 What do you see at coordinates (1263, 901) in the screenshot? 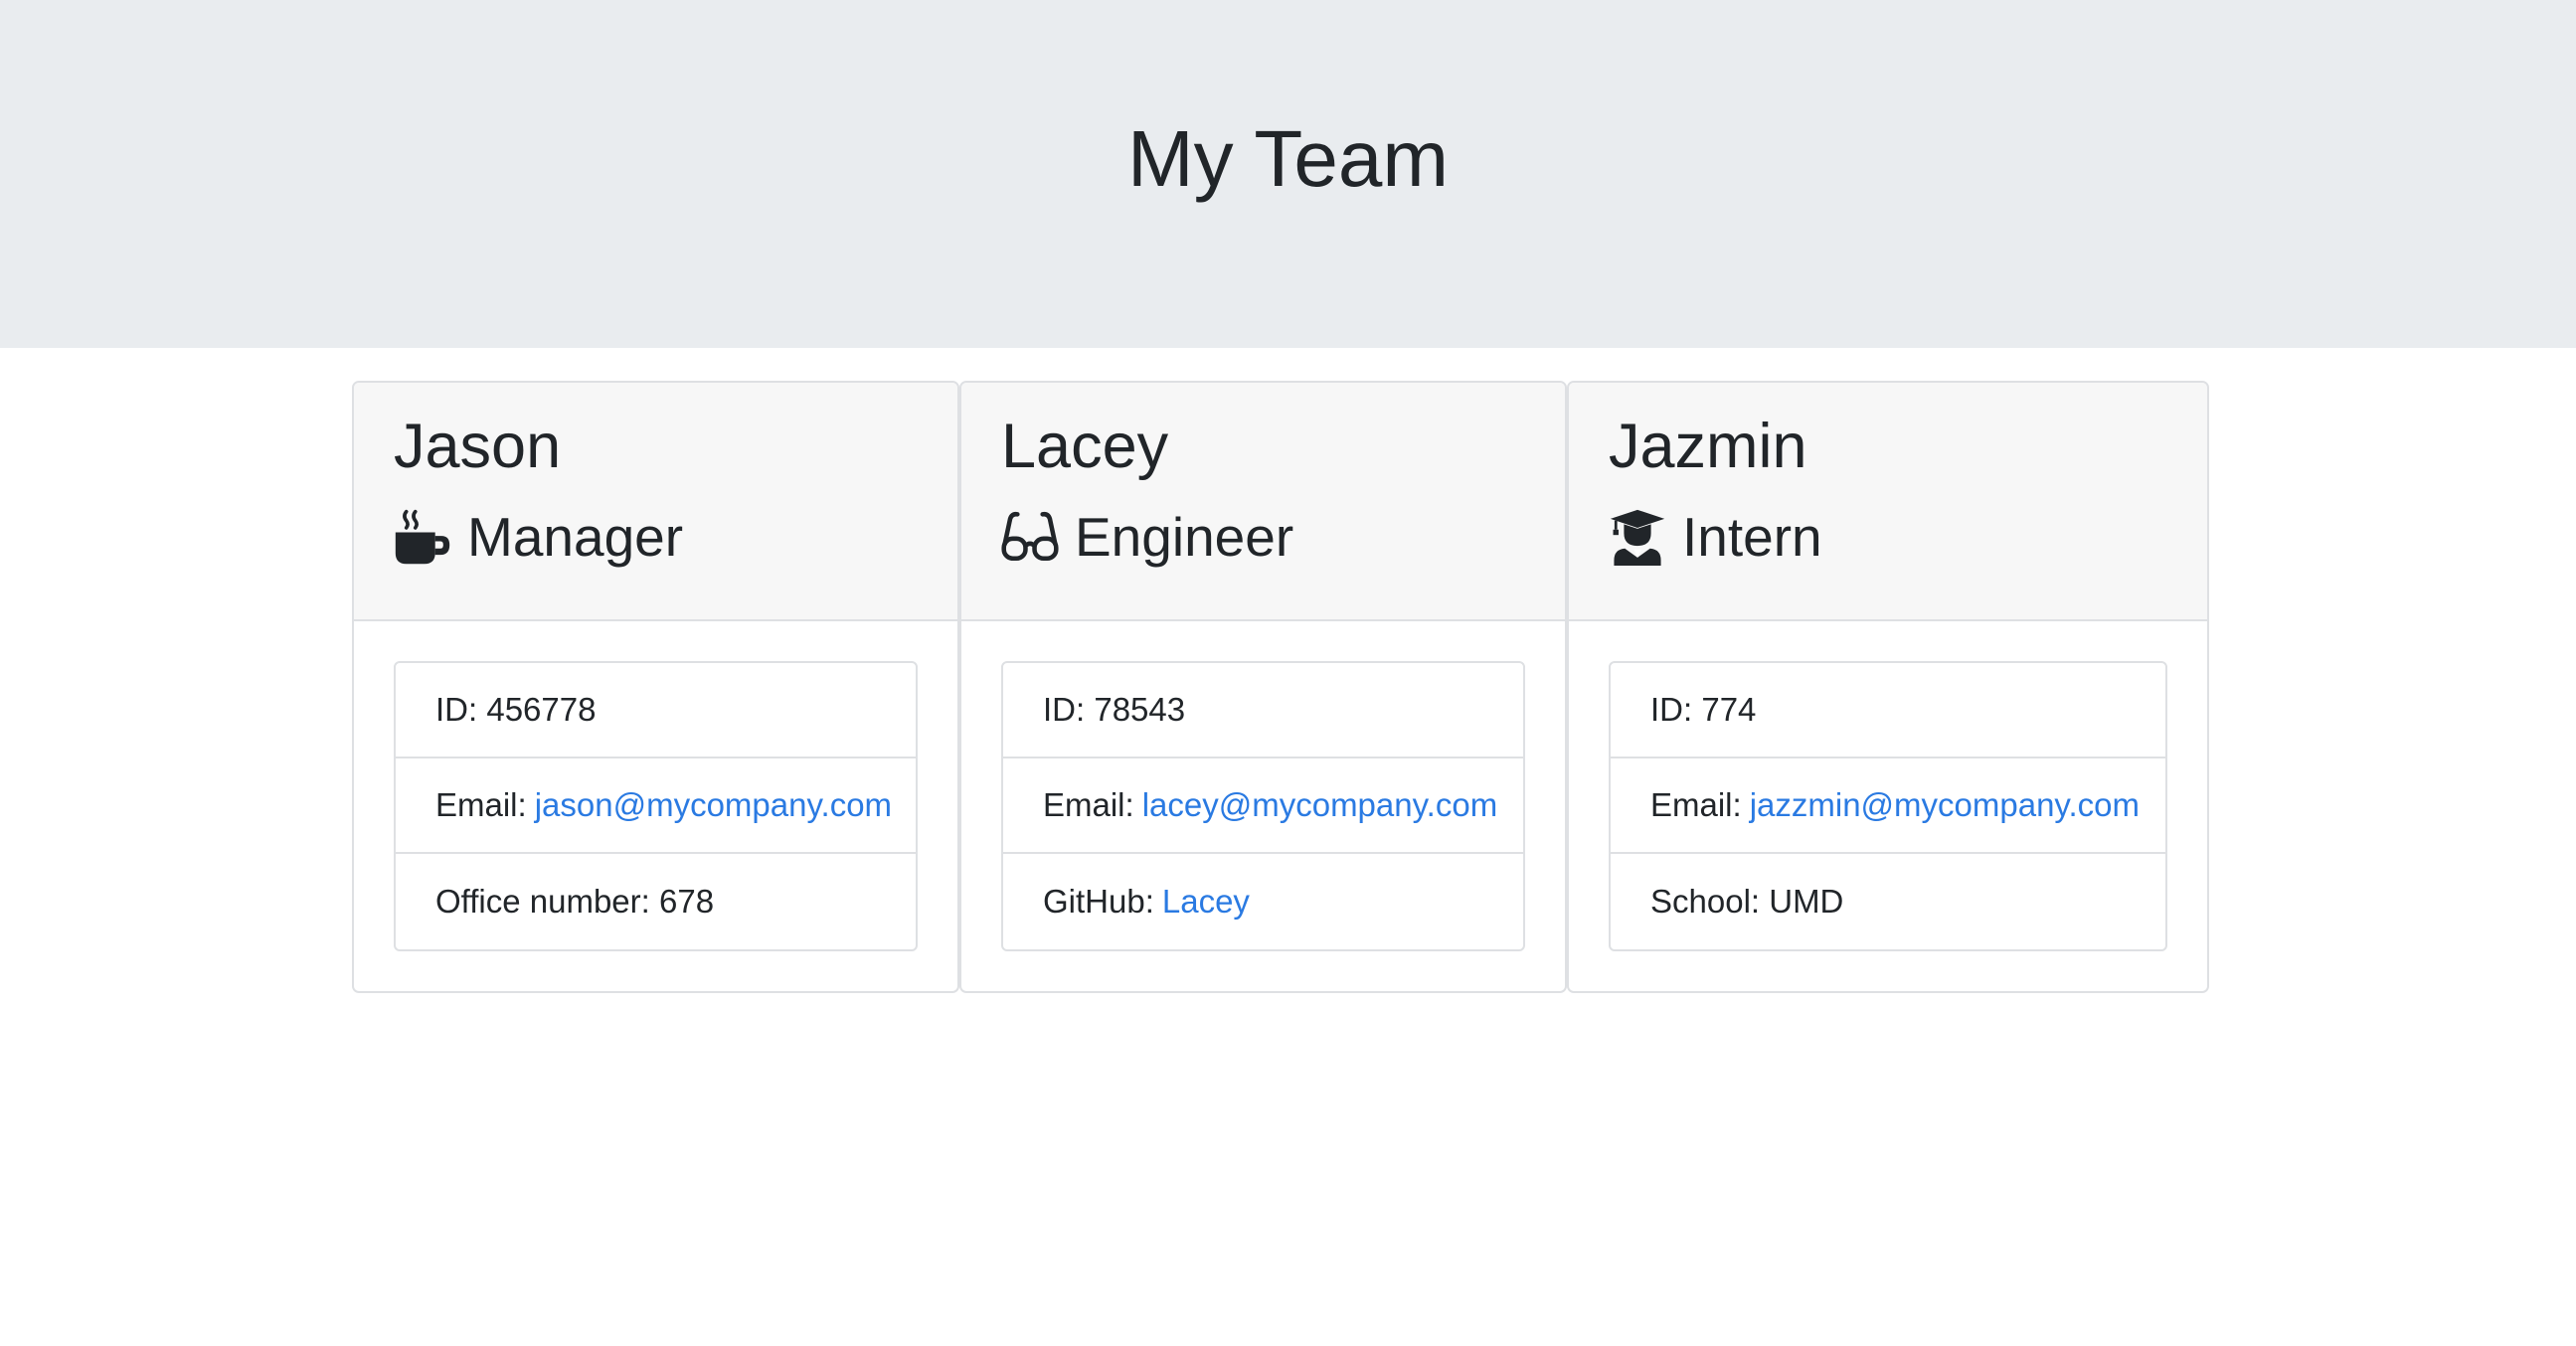
I see `github-item: GitHub: Lacey` at bounding box center [1263, 901].